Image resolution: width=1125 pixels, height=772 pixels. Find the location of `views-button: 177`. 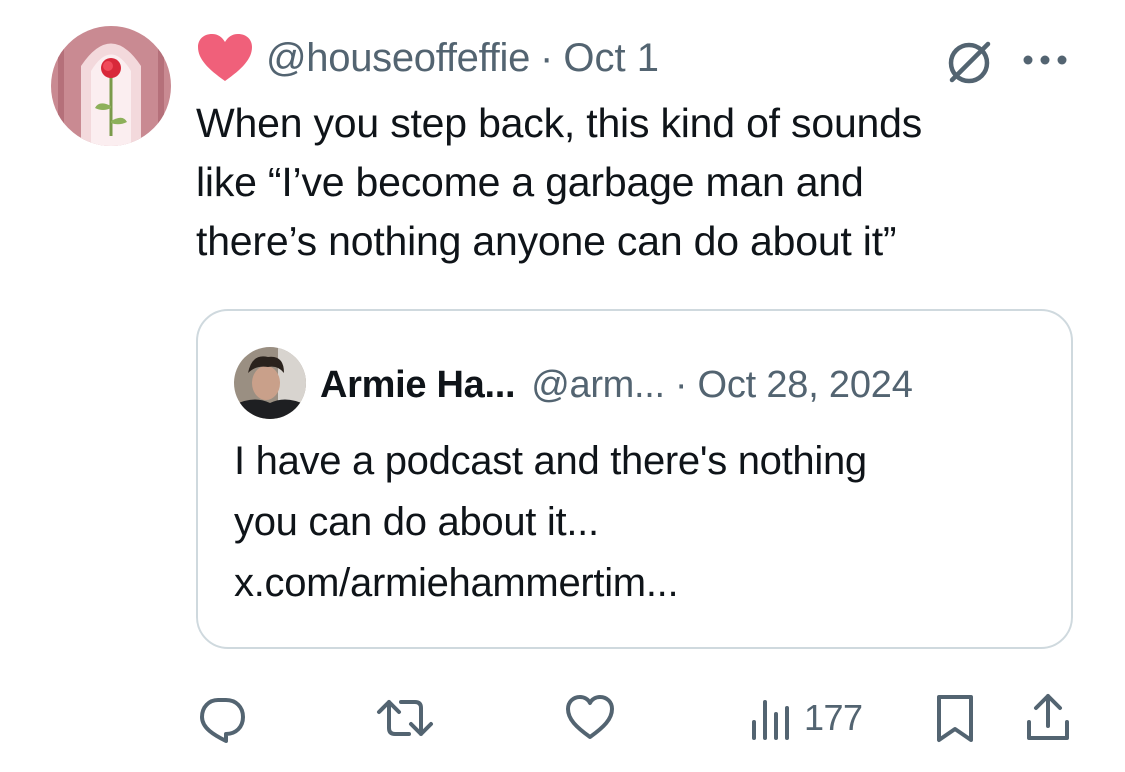

views-button: 177 is located at coordinates (805, 718).